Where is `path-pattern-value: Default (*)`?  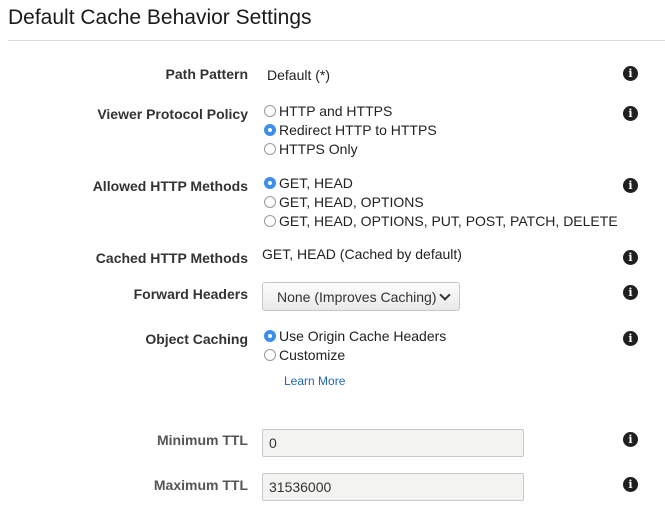 path-pattern-value: Default (*) is located at coordinates (299, 75).